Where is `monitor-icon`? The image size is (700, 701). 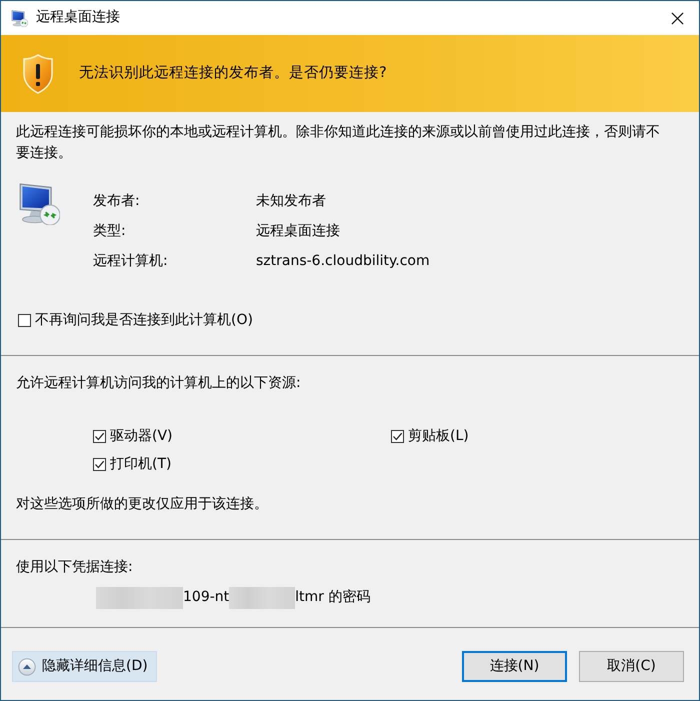
monitor-icon is located at coordinates (19, 18).